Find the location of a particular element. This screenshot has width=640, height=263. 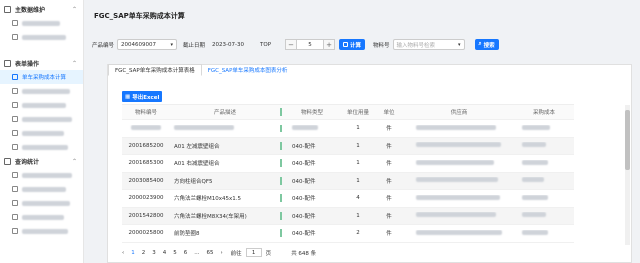

sidebar-group-form-ops: 表单操作 ⌃ is located at coordinates (41, 63).